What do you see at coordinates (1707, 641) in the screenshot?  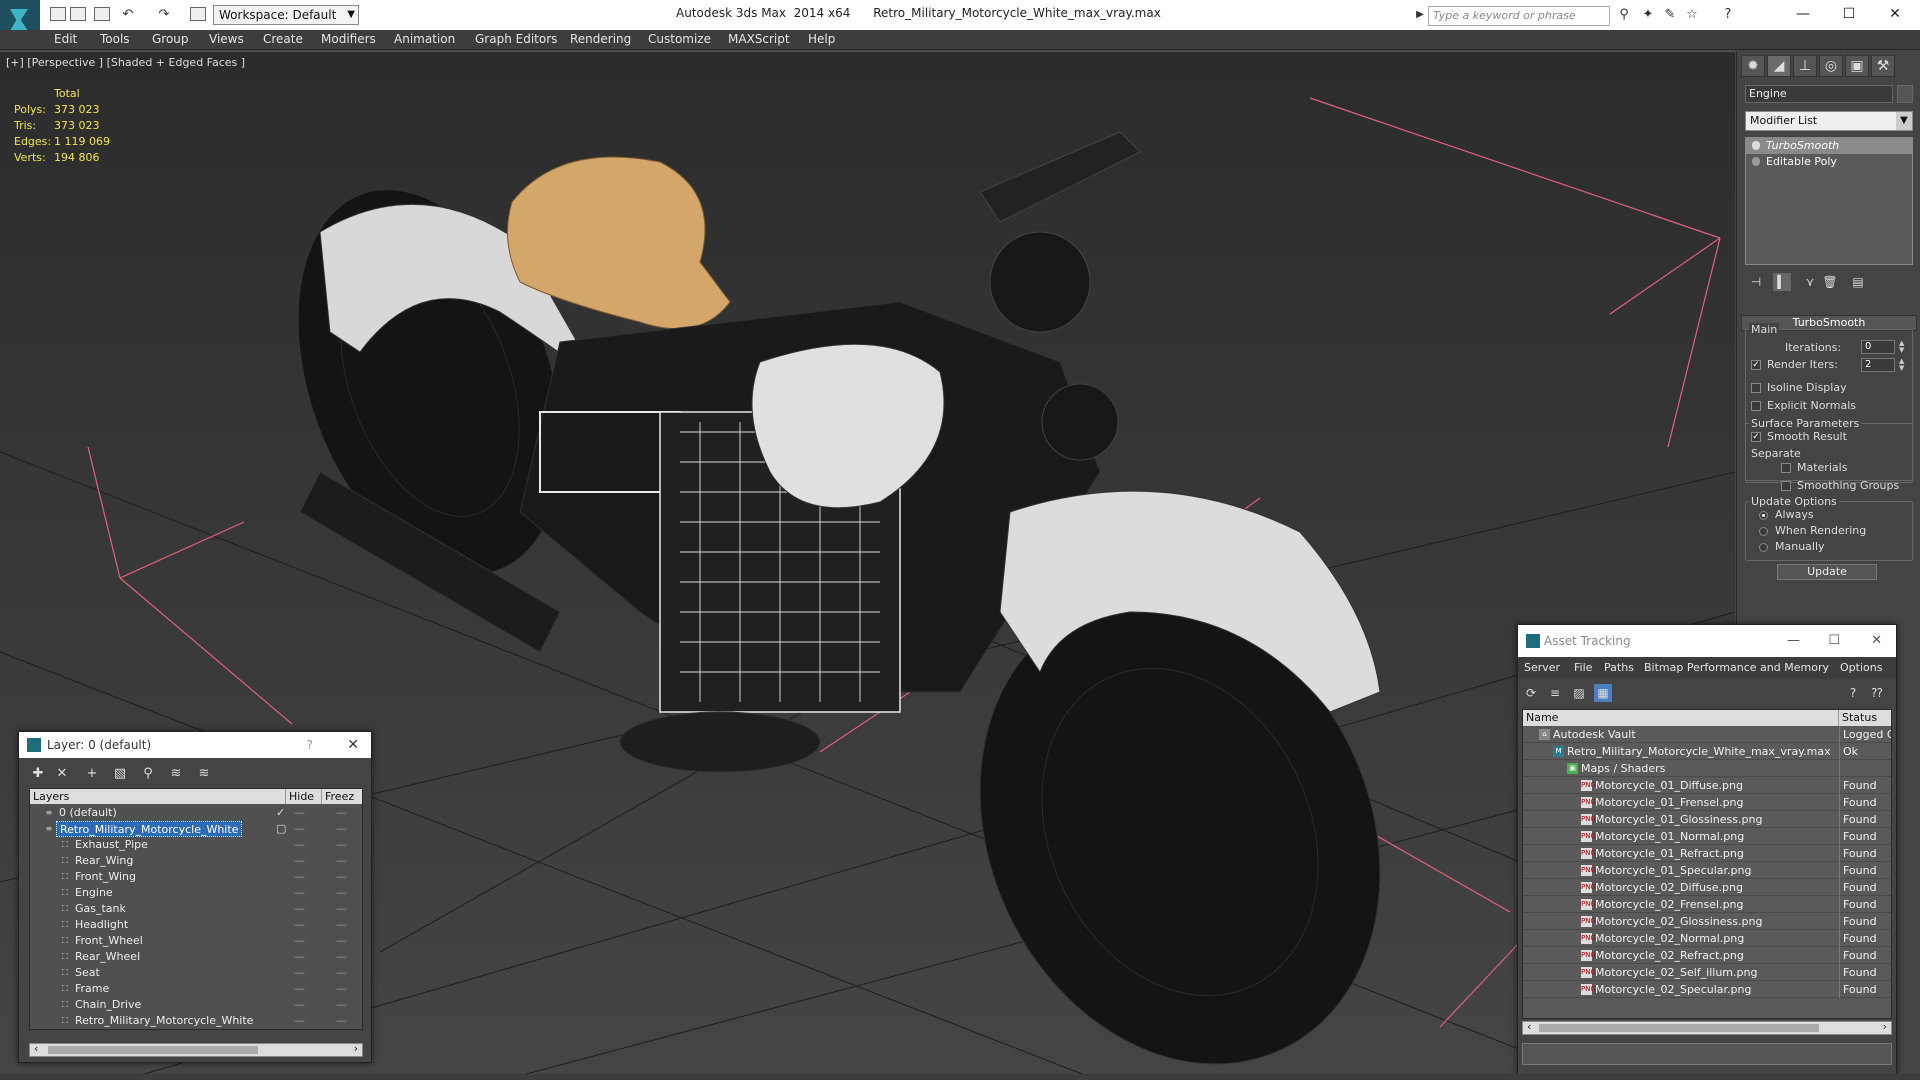 I see `asset-dialog-titlebar: Asset Tracking — ☐ ✕` at bounding box center [1707, 641].